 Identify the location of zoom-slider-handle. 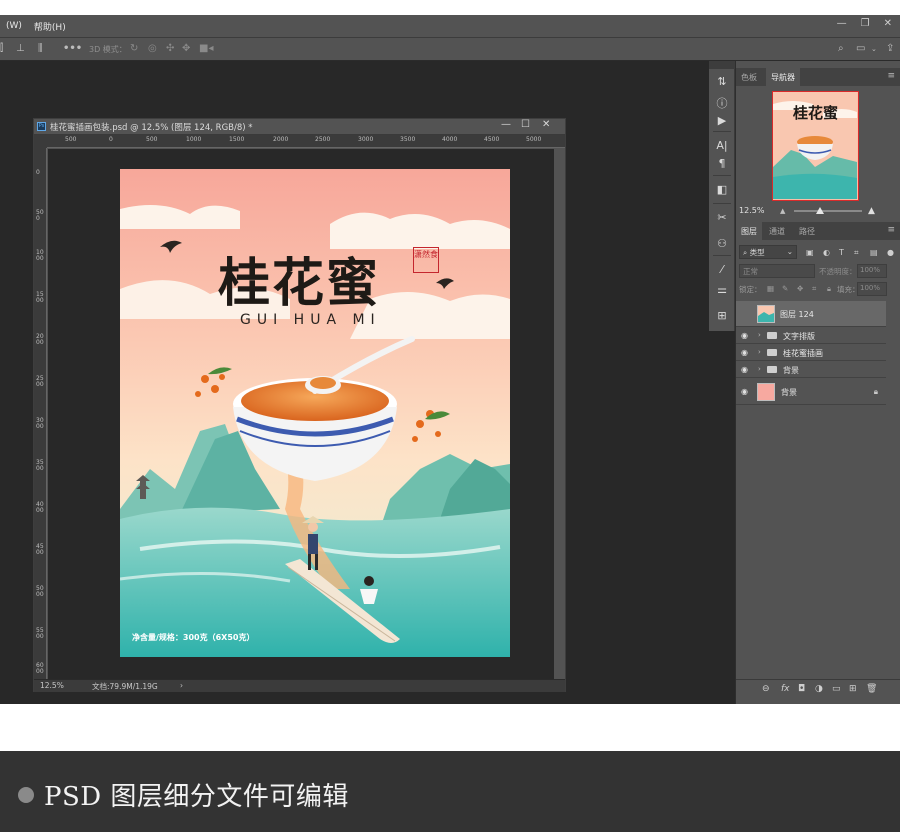
(820, 210).